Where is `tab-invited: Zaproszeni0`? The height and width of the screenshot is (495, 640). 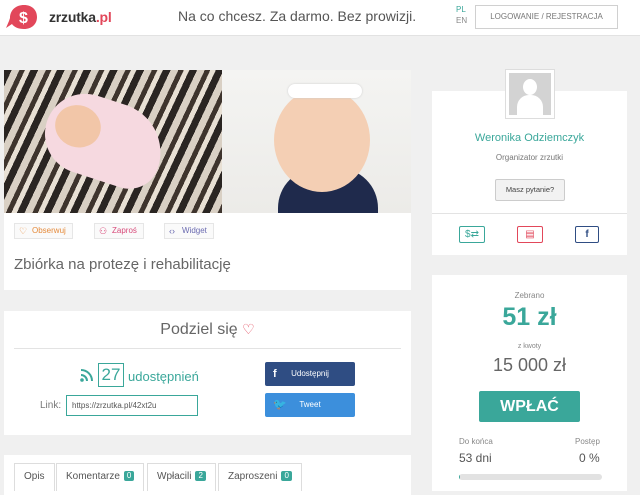 tab-invited: Zaproszeni0 is located at coordinates (260, 477).